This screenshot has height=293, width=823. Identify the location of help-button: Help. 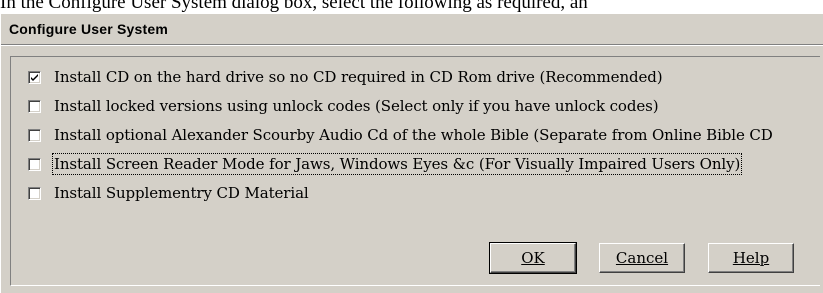
(751, 258).